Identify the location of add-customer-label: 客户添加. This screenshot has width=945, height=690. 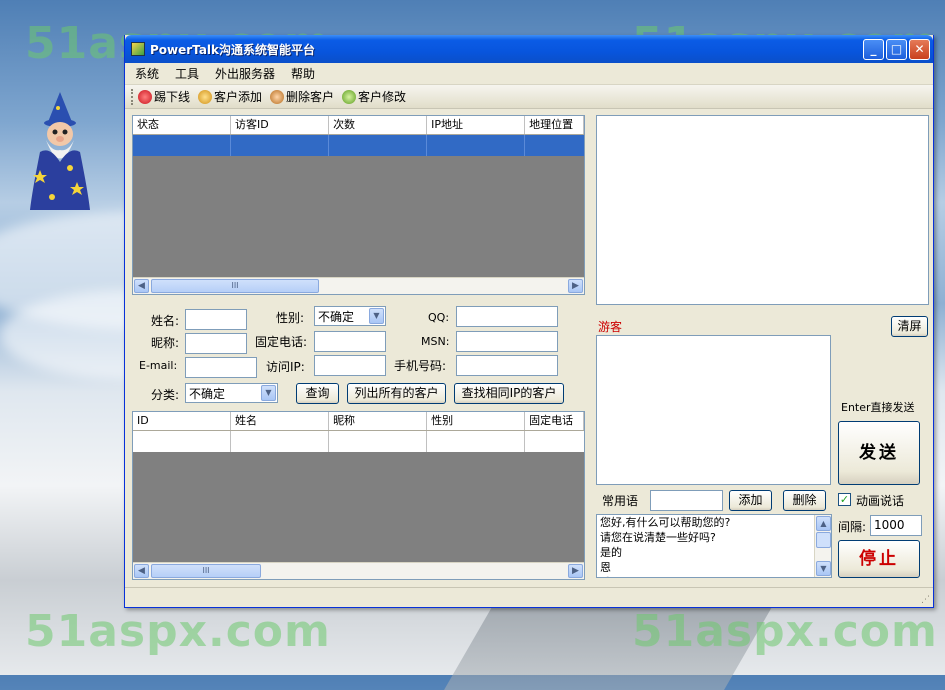
(238, 97).